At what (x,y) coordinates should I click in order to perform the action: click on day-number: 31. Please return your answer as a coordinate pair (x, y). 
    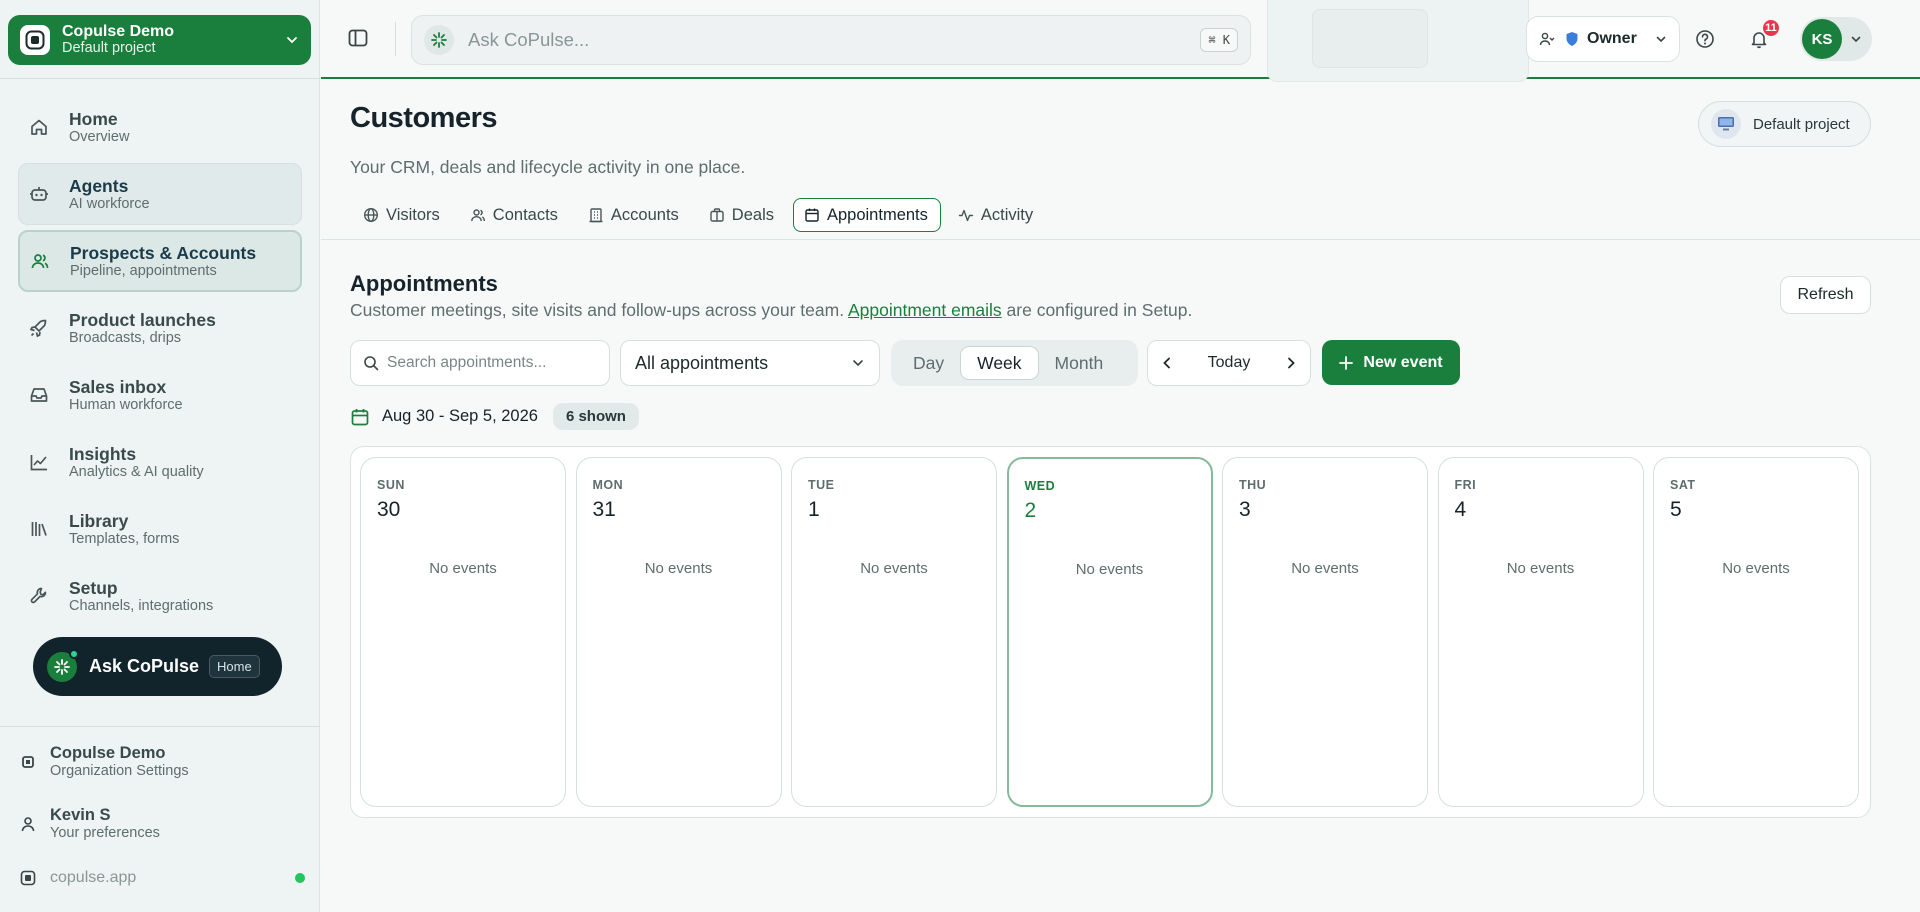
    Looking at the image, I should click on (604, 509).